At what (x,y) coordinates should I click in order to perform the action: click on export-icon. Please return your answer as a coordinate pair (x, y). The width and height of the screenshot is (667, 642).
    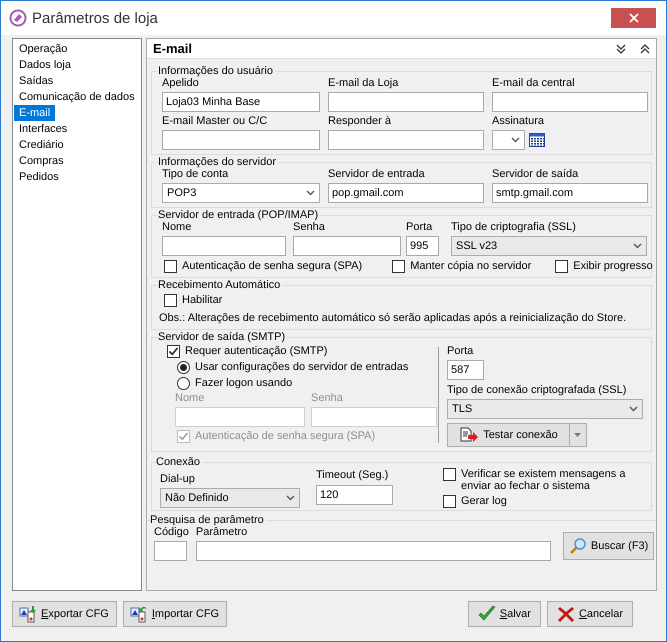
    Looking at the image, I should click on (28, 614).